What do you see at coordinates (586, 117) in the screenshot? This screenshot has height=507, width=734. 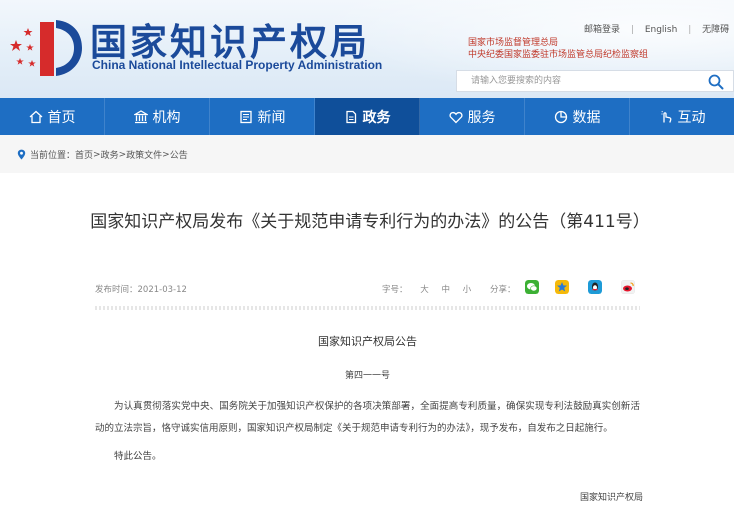 I see `nav-data-label: 数据` at bounding box center [586, 117].